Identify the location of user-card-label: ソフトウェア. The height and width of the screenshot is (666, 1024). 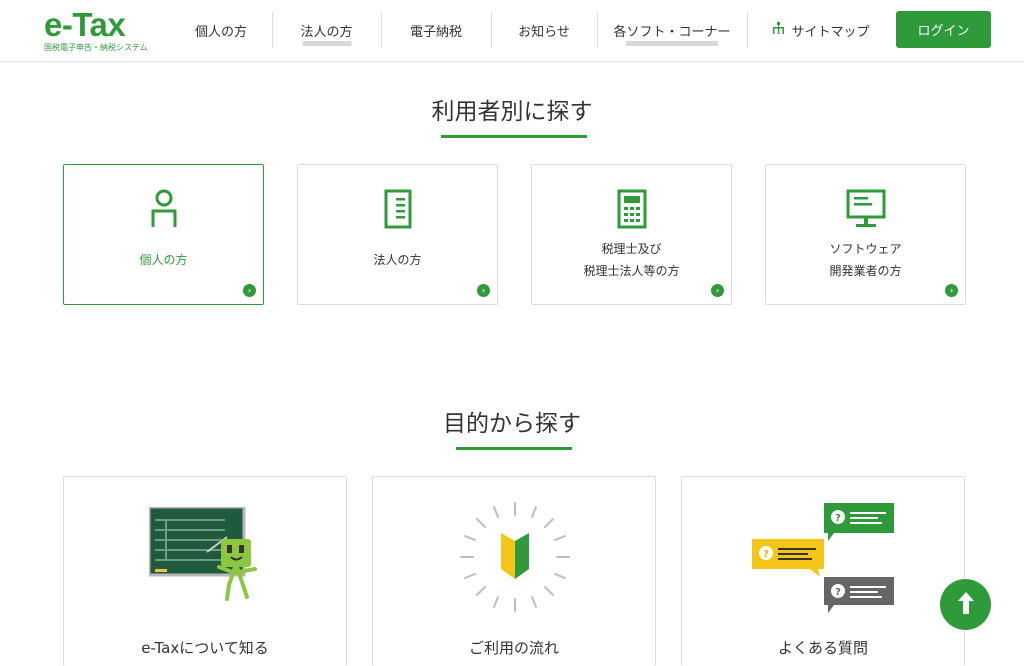
(865, 249).